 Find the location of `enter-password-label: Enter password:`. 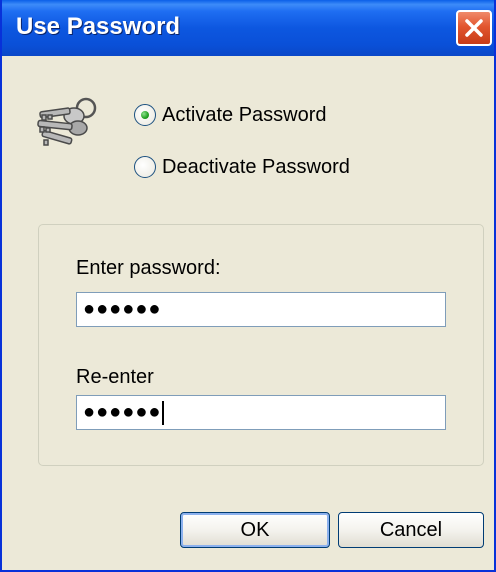

enter-password-label: Enter password: is located at coordinates (148, 268).